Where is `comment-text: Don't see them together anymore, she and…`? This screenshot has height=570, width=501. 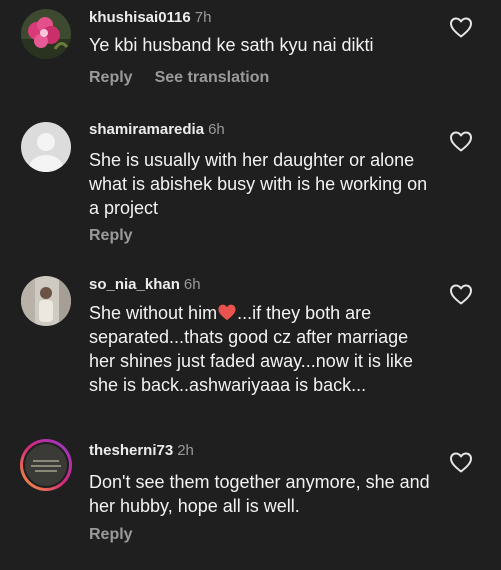
comment-text: Don't see them together anymore, she and… is located at coordinates (259, 494).